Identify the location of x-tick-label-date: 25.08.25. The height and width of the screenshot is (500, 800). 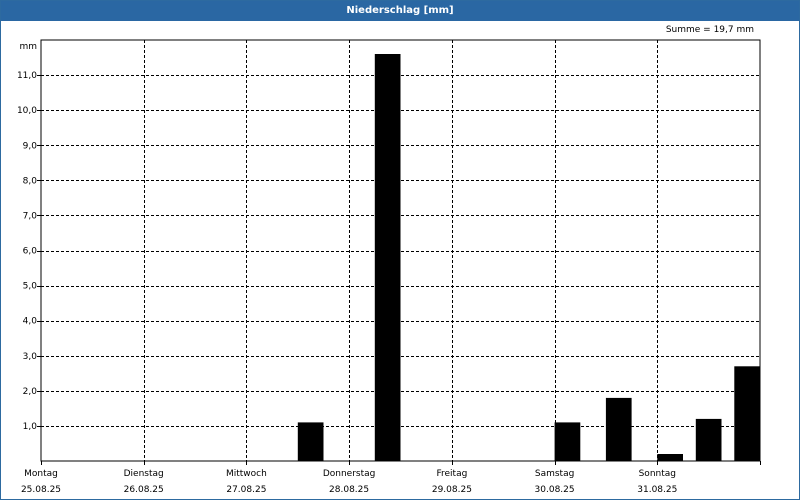
(41, 490).